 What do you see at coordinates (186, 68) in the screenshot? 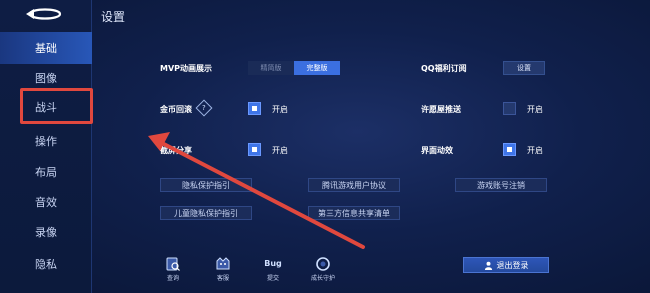
I see `mvp-label: MVP动画展示` at bounding box center [186, 68].